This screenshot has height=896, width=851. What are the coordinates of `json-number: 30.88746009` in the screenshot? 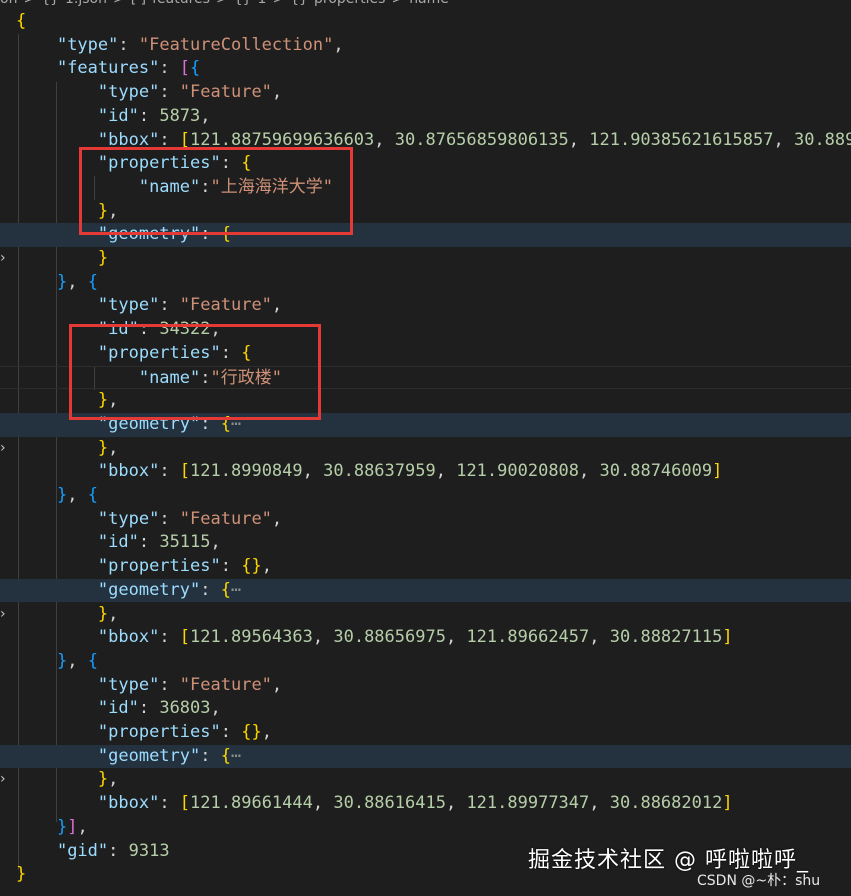 It's located at (656, 471).